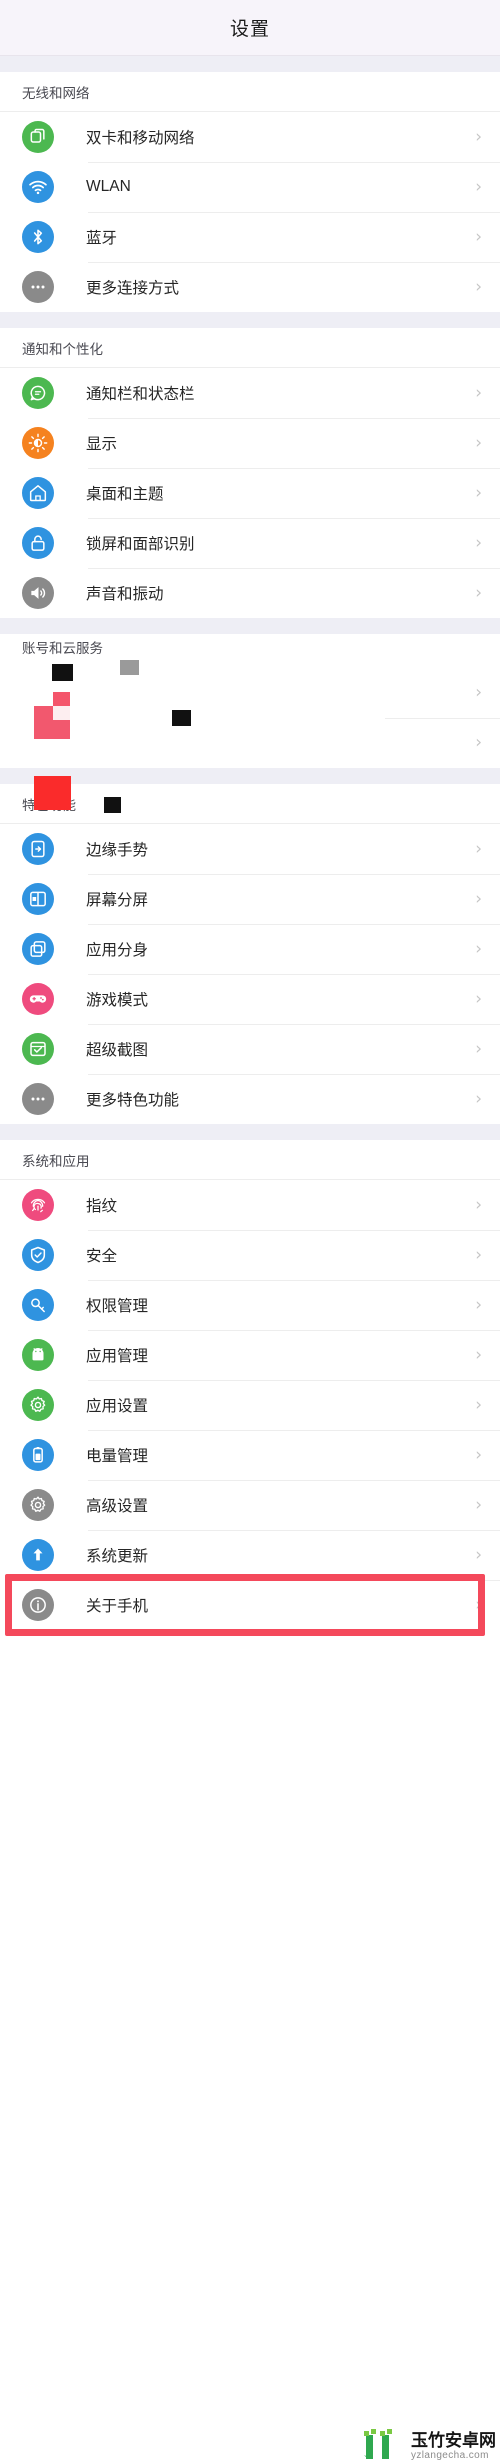  What do you see at coordinates (38, 543) in the screenshot?
I see `lock-icon` at bounding box center [38, 543].